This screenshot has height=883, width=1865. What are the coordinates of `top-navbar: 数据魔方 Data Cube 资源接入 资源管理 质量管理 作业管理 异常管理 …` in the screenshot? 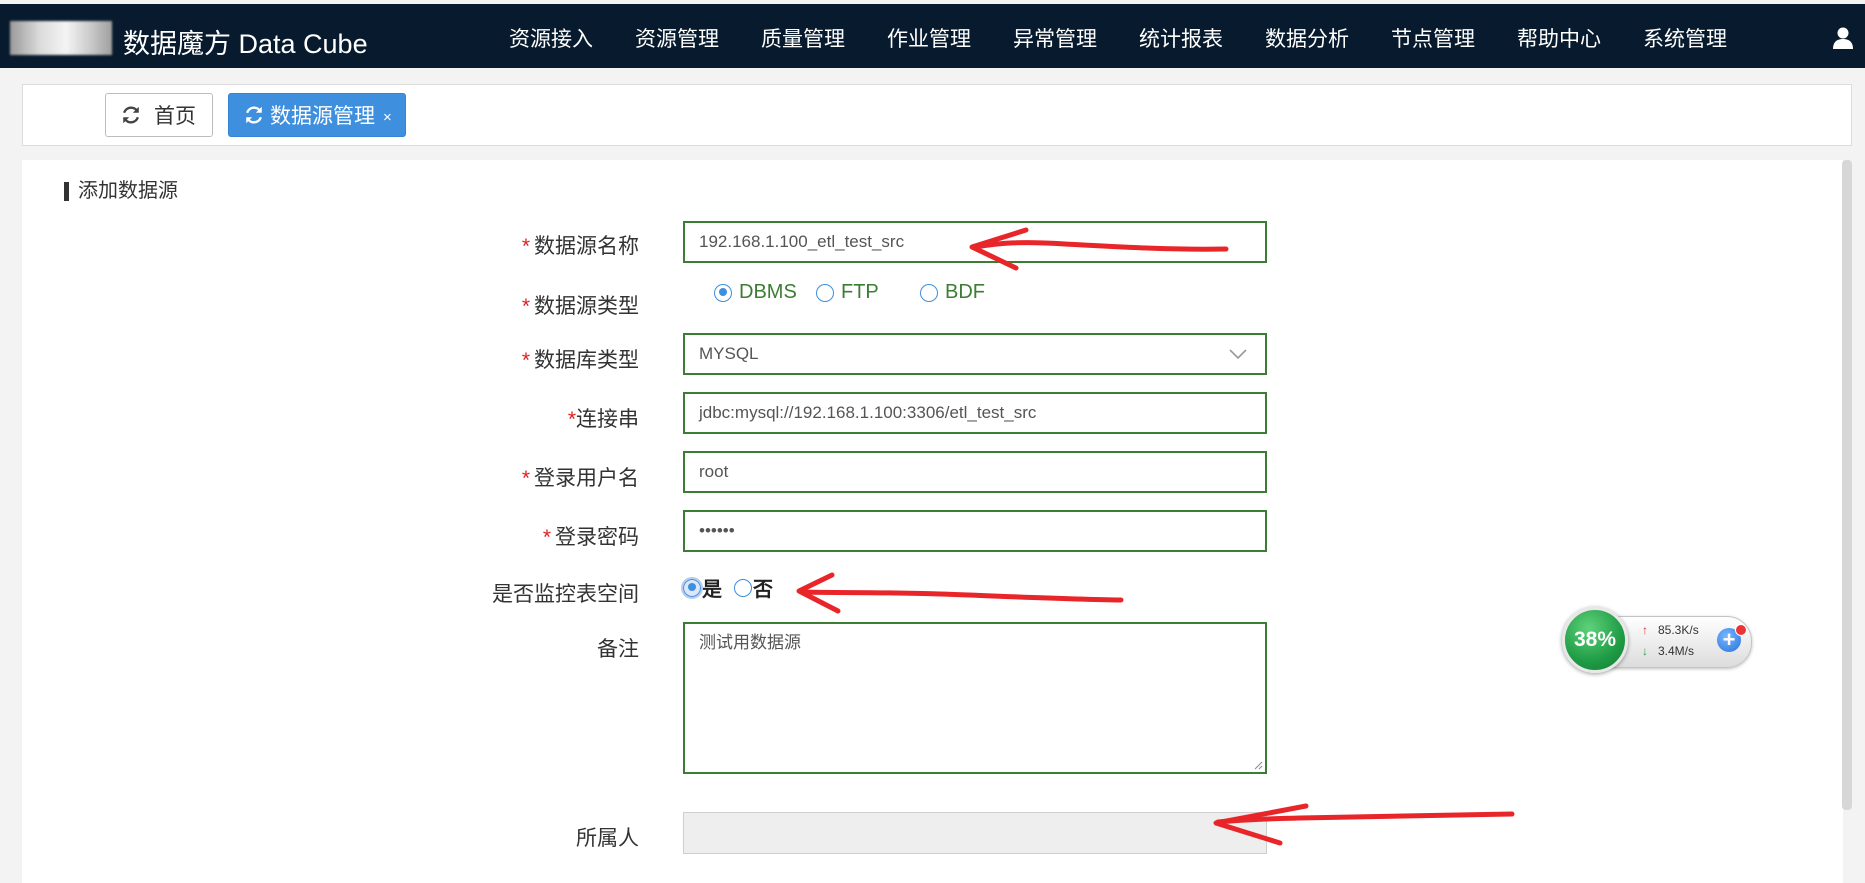 It's located at (932, 36).